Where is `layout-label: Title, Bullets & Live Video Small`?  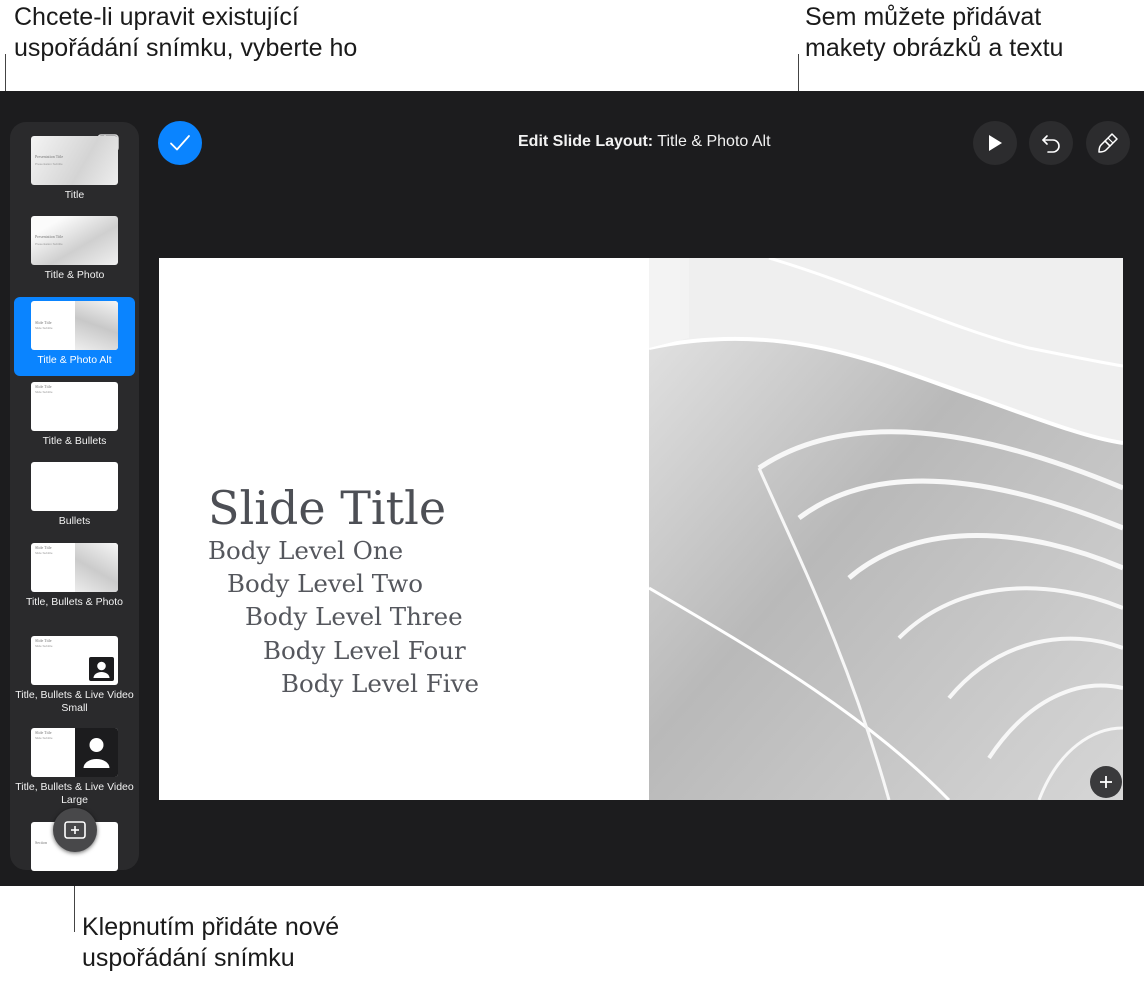 layout-label: Title, Bullets & Live Video Small is located at coordinates (74, 701).